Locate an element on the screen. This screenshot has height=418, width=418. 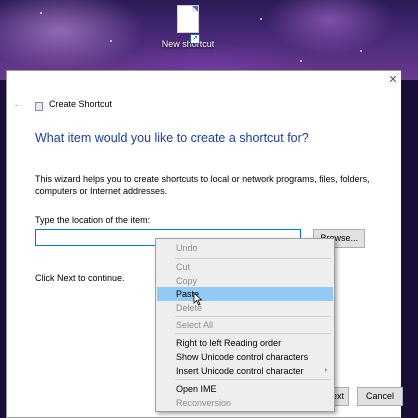
shortcut-title-icon is located at coordinates (39, 106).